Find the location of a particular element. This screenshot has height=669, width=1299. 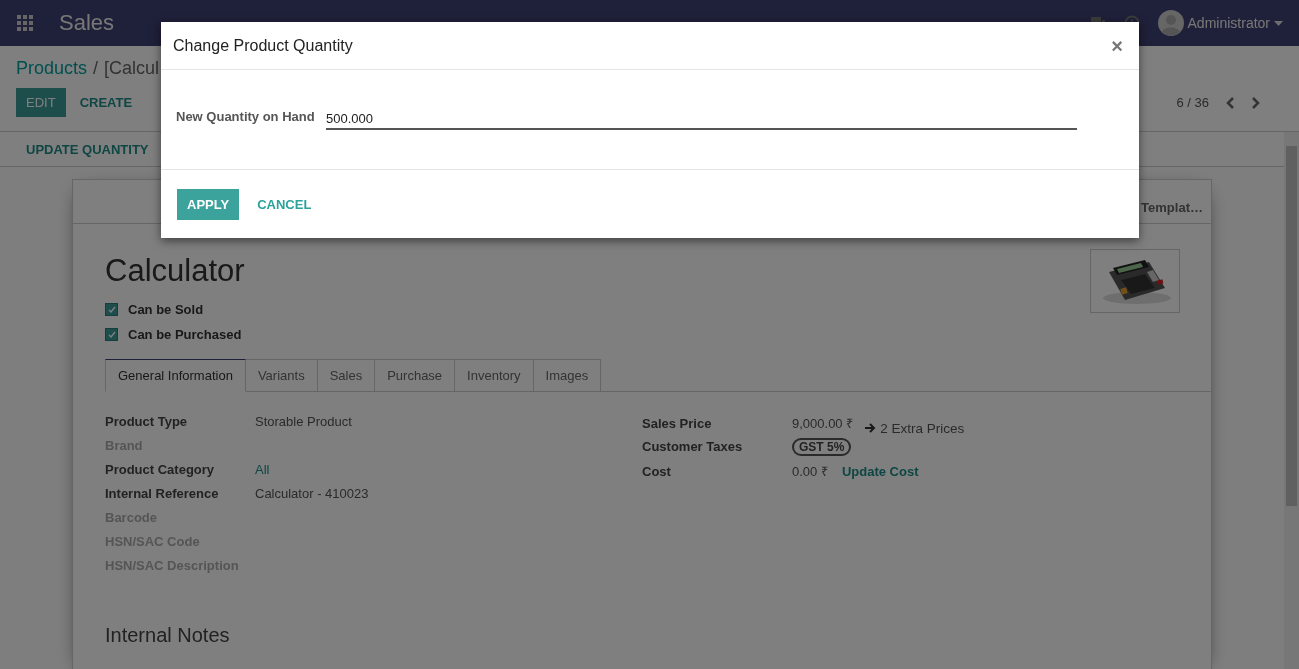

user-menu: Administrator is located at coordinates (1220, 23).